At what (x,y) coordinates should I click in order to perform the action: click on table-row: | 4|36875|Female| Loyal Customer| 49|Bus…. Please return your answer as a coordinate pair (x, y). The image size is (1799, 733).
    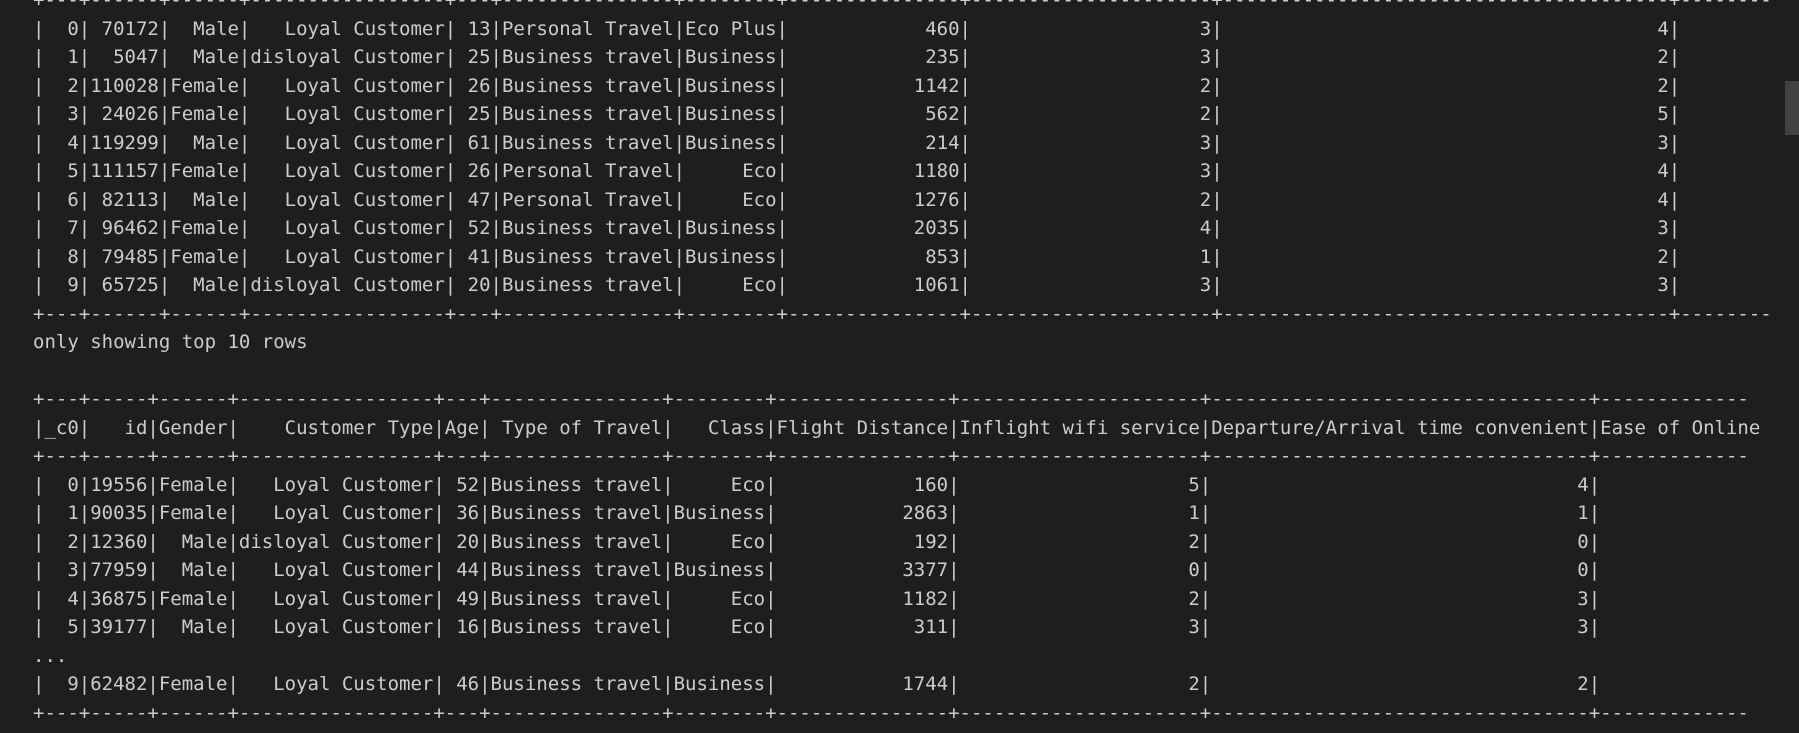
    Looking at the image, I should click on (817, 598).